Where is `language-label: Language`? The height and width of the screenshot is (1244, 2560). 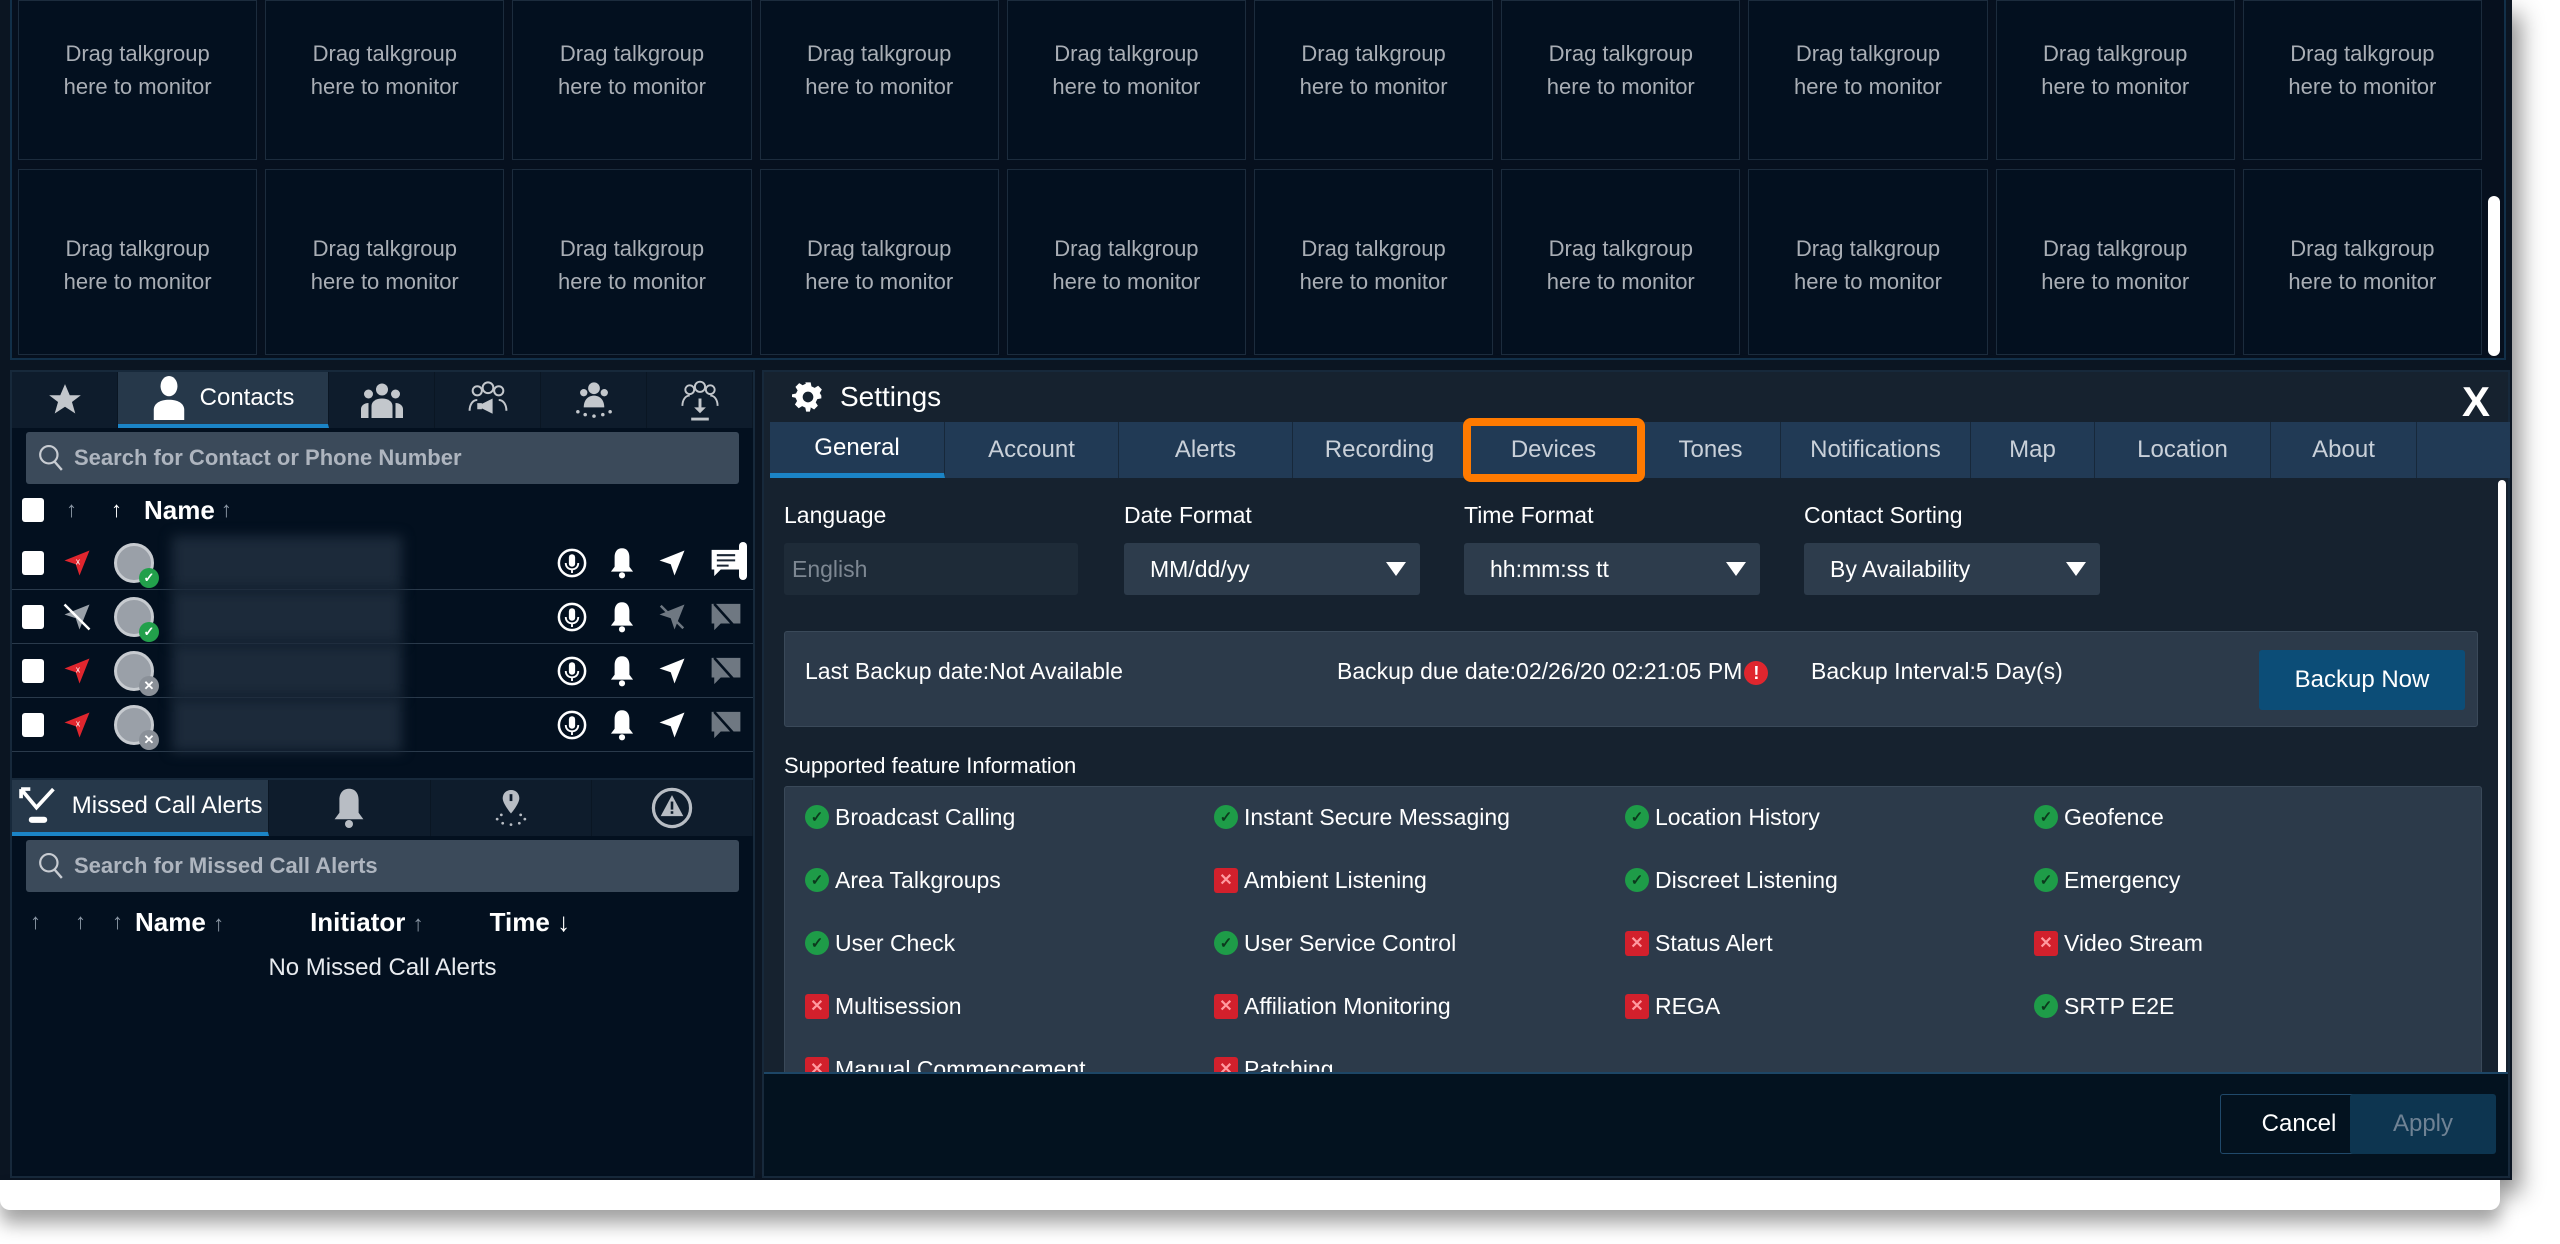 language-label: Language is located at coordinates (835, 515).